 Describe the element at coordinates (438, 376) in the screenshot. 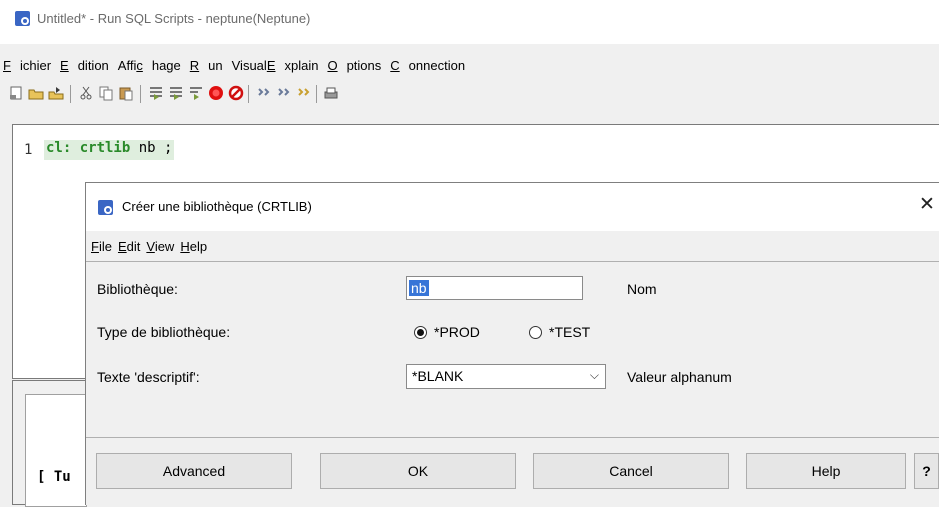

I see `description-value: *BLANK` at that location.